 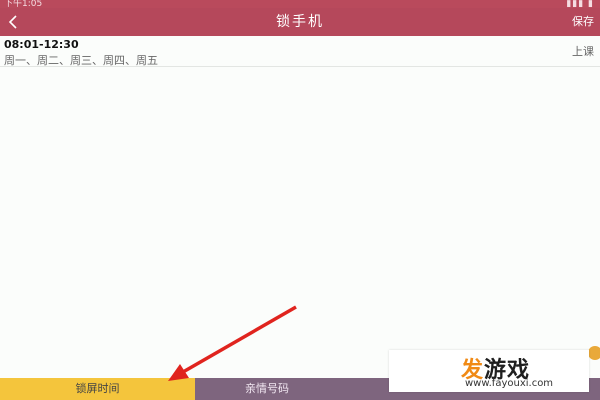 What do you see at coordinates (81, 60) in the screenshot?
I see `schedule-days: 周一、周二、周三、周四、周五` at bounding box center [81, 60].